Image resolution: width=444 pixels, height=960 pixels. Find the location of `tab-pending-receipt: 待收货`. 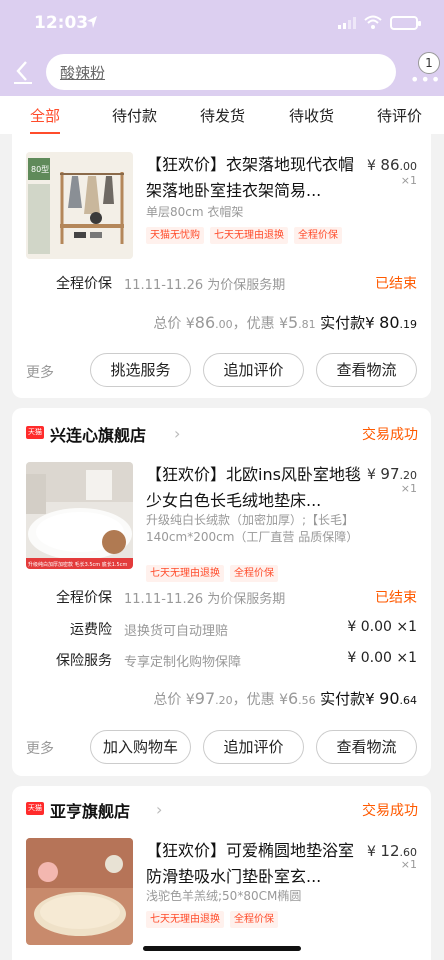

tab-pending-receipt: 待收货 is located at coordinates (311, 115).